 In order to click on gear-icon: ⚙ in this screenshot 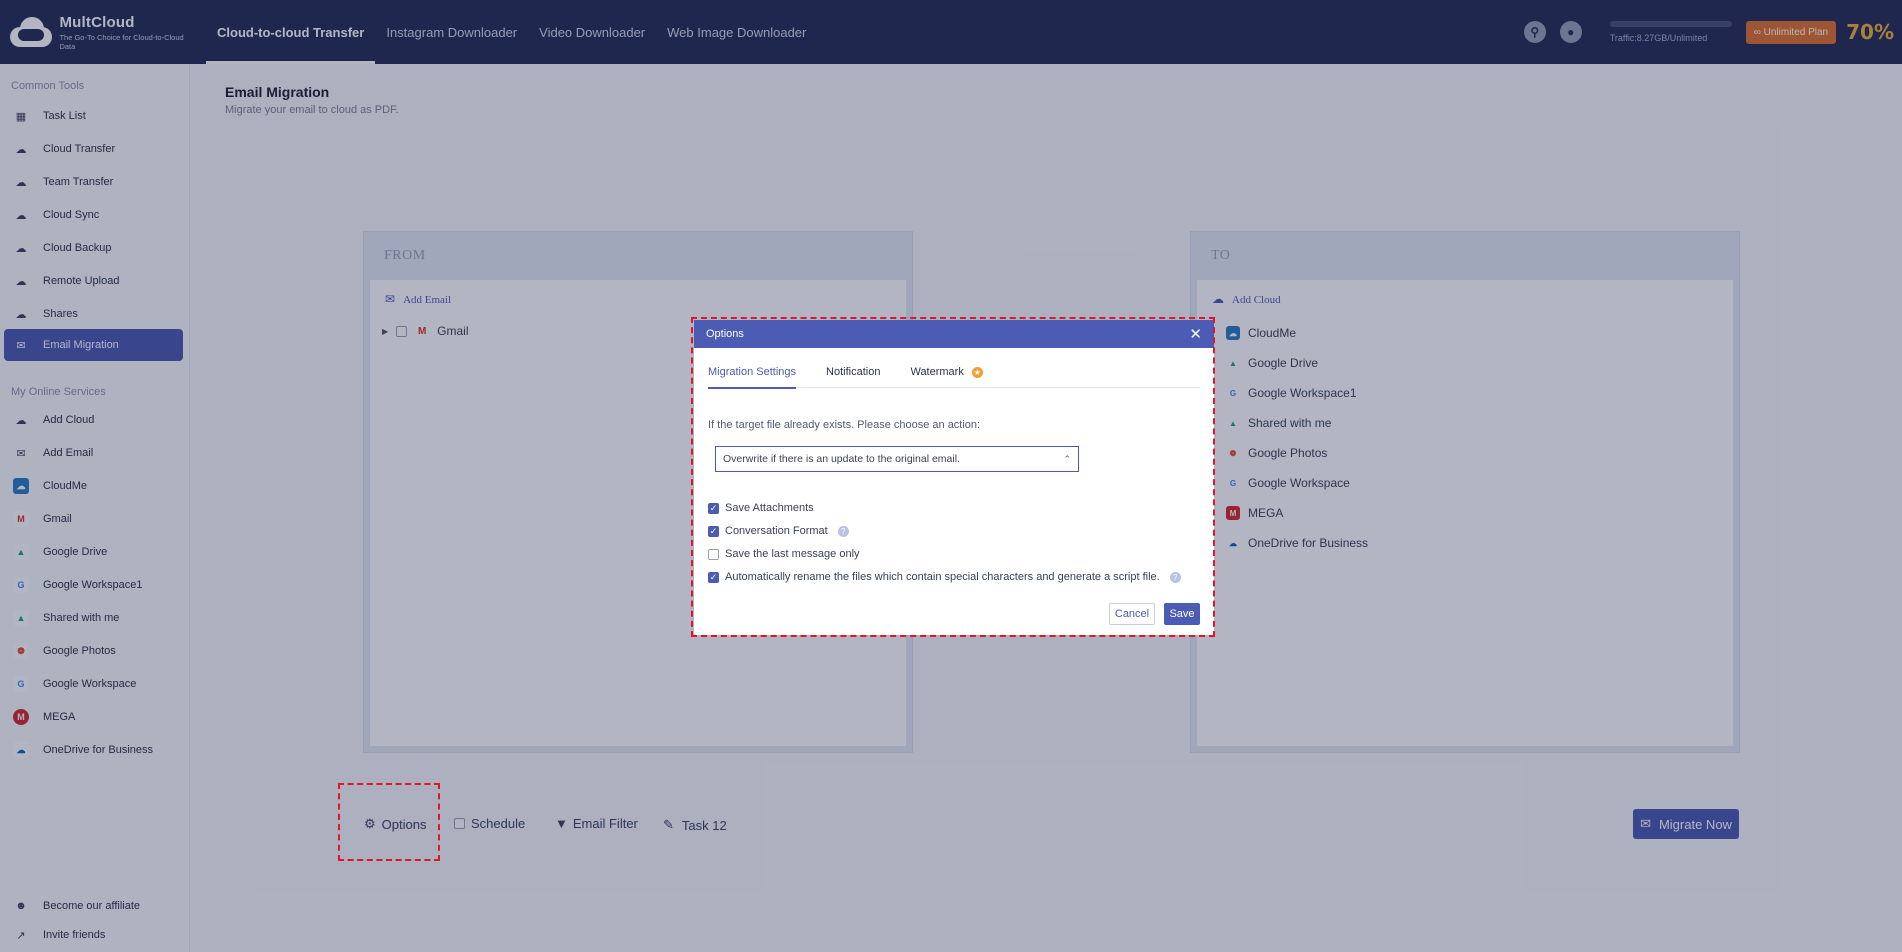, I will do `click(370, 823)`.